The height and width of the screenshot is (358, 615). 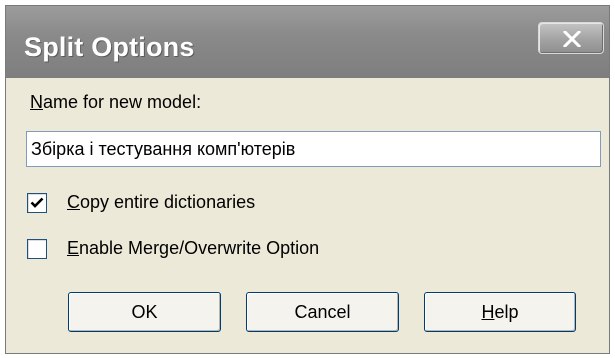 What do you see at coordinates (322, 312) in the screenshot?
I see `cancel-button: Cancel` at bounding box center [322, 312].